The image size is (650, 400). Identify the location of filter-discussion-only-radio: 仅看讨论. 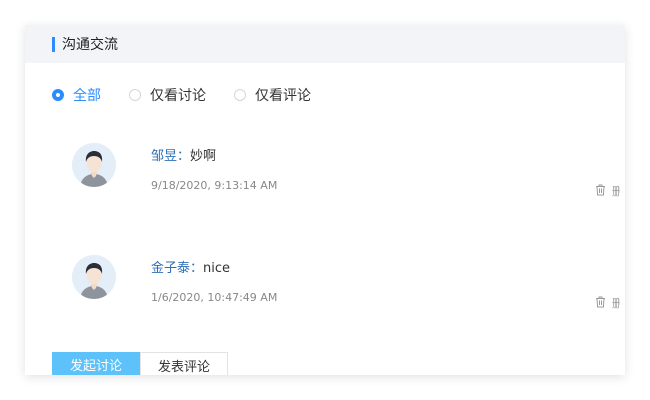
(167, 95).